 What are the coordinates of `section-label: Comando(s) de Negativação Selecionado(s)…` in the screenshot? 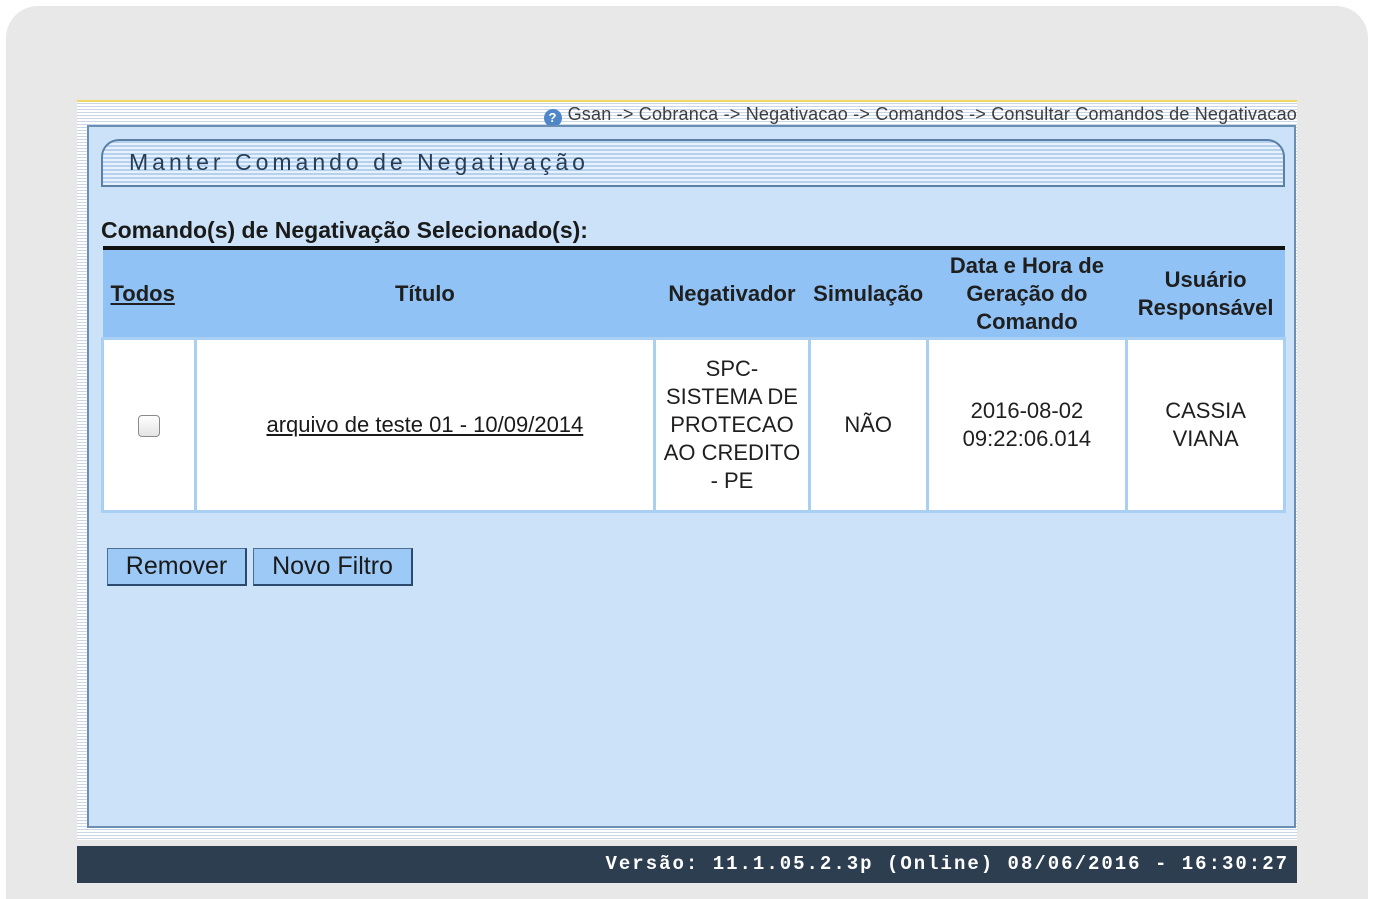 It's located at (344, 230).